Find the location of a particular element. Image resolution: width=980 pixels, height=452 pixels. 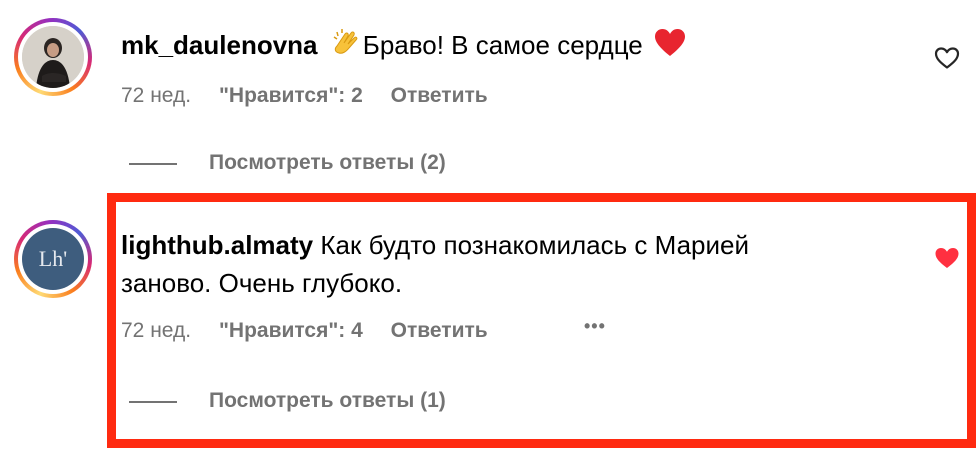

like-count: "Нравится": 2 is located at coordinates (291, 95).